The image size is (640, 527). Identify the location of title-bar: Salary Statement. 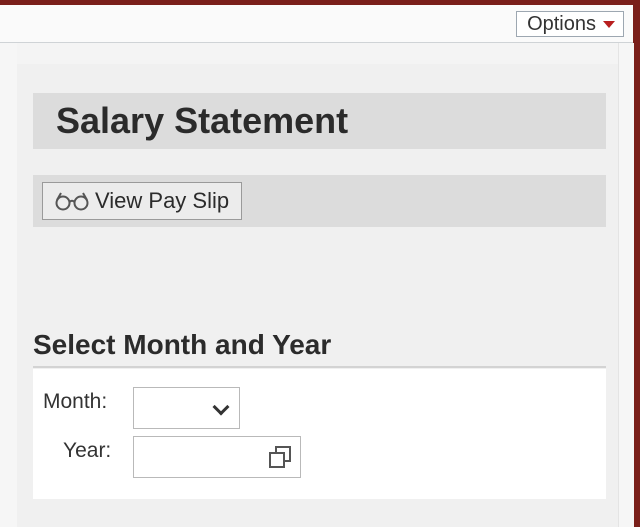
(319, 121).